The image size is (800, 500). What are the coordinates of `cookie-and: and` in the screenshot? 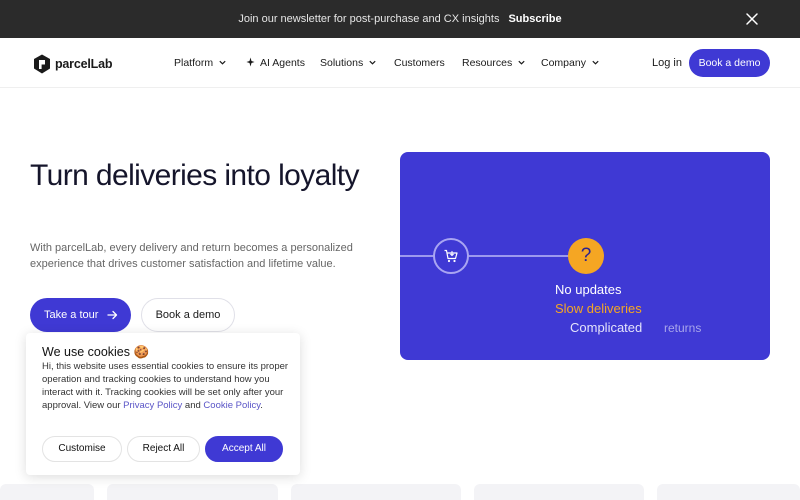 It's located at (192, 405).